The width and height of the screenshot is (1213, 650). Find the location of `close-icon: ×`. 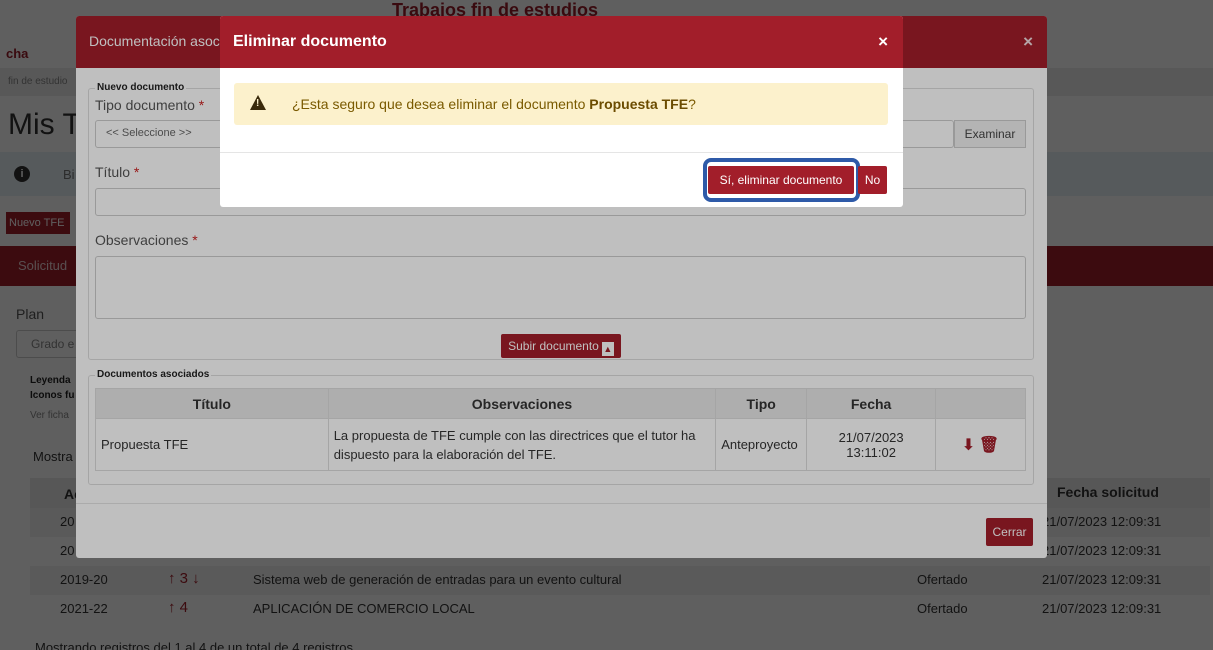

close-icon: × is located at coordinates (883, 42).